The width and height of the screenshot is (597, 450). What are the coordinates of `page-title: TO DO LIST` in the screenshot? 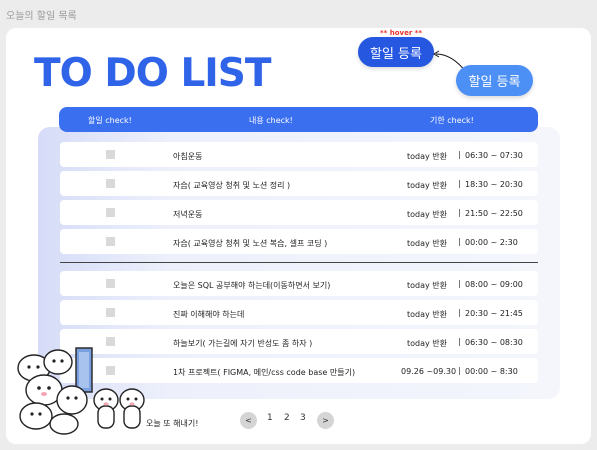 It's located at (152, 73).